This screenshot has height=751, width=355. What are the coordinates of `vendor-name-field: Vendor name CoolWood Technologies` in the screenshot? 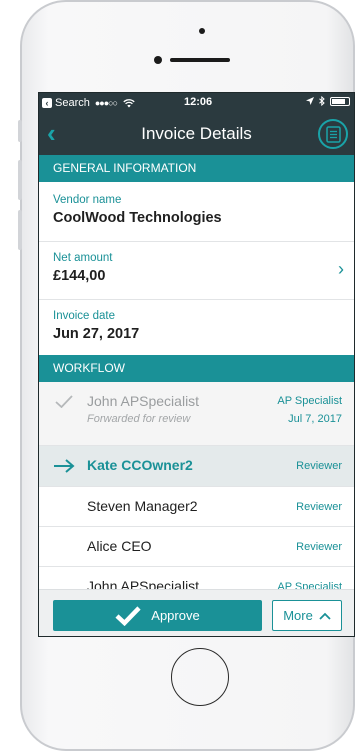 It's located at (196, 212).